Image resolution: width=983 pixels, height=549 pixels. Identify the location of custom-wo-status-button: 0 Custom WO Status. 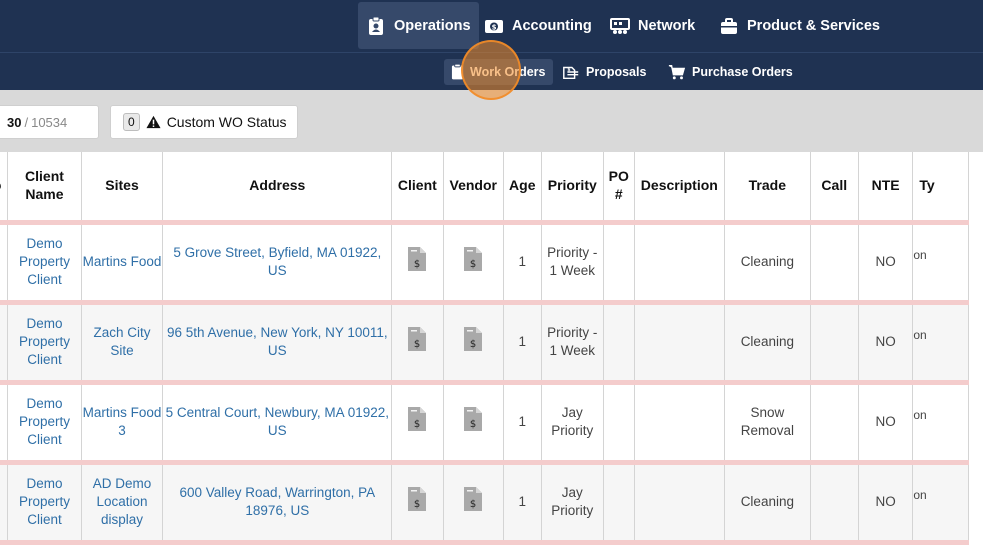
(204, 122).